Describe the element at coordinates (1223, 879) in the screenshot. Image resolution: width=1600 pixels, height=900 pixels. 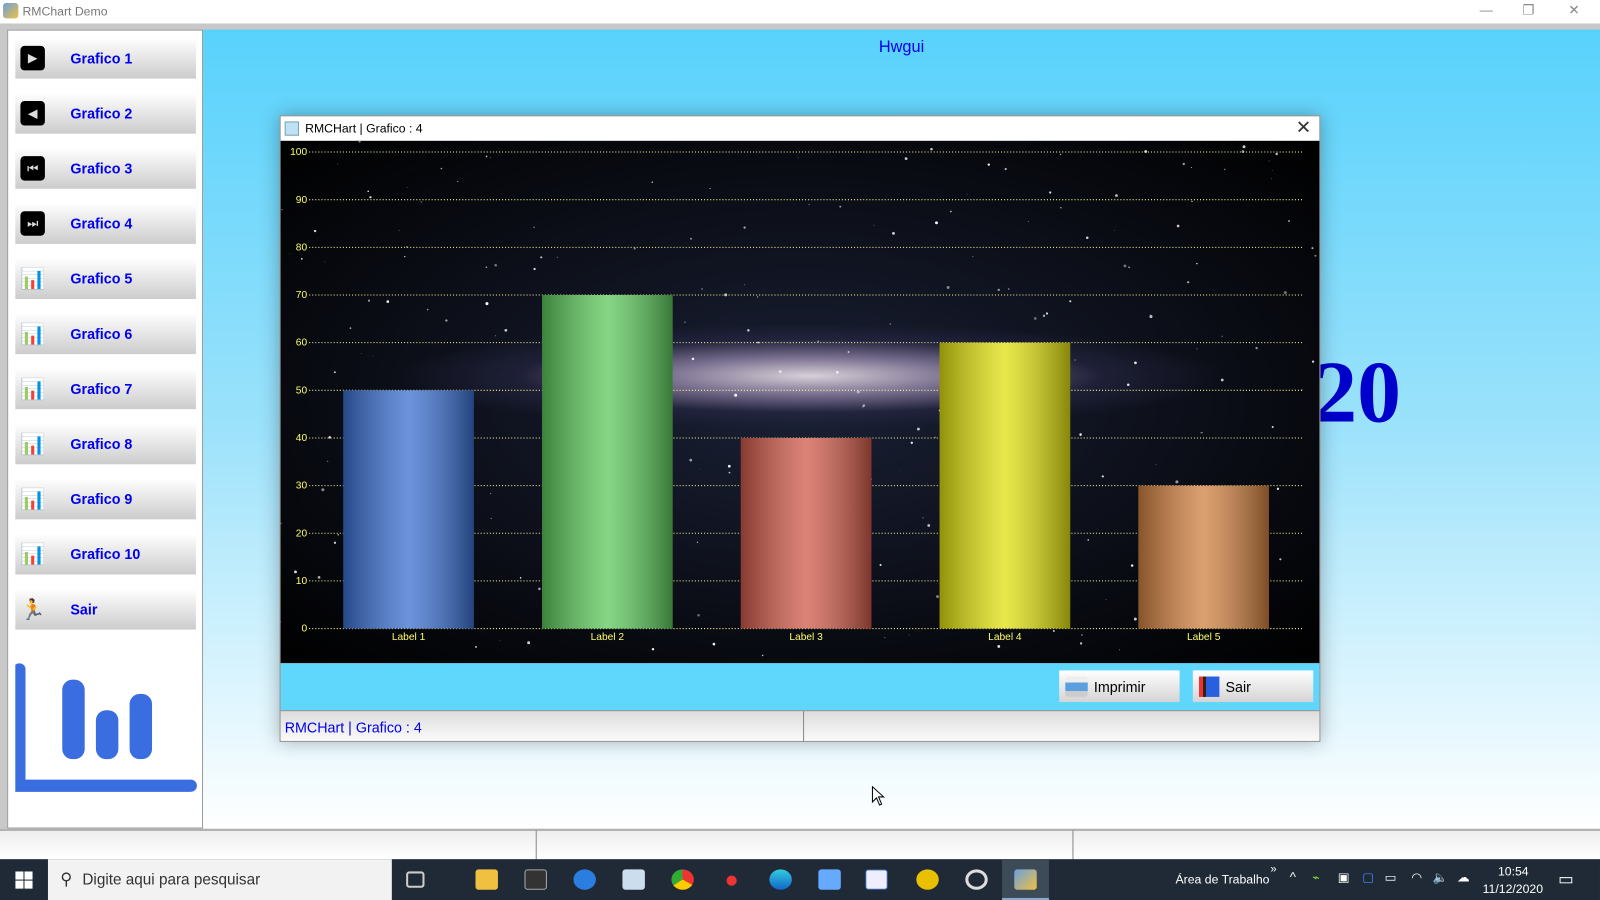
I see `desktop-toolbar-label: Área de Trabalho` at that location.